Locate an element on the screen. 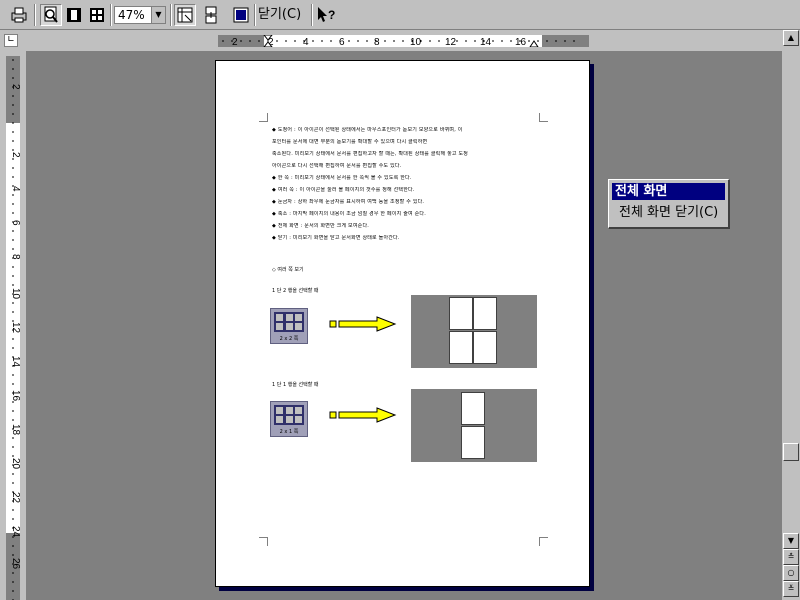 The height and width of the screenshot is (600, 800). example-label: 1 단 2 행을 선택할 때 is located at coordinates (295, 291).